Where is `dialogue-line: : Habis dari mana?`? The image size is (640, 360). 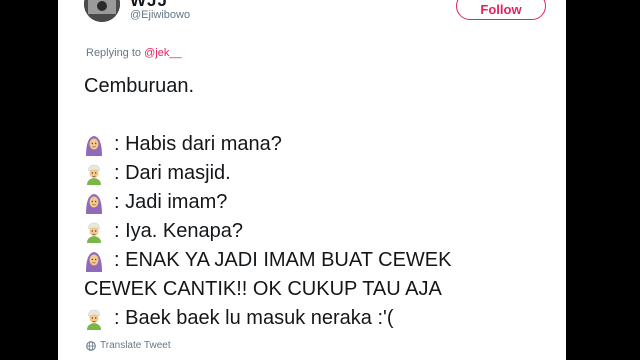
dialogue-line: : Habis dari mana? is located at coordinates (319, 144).